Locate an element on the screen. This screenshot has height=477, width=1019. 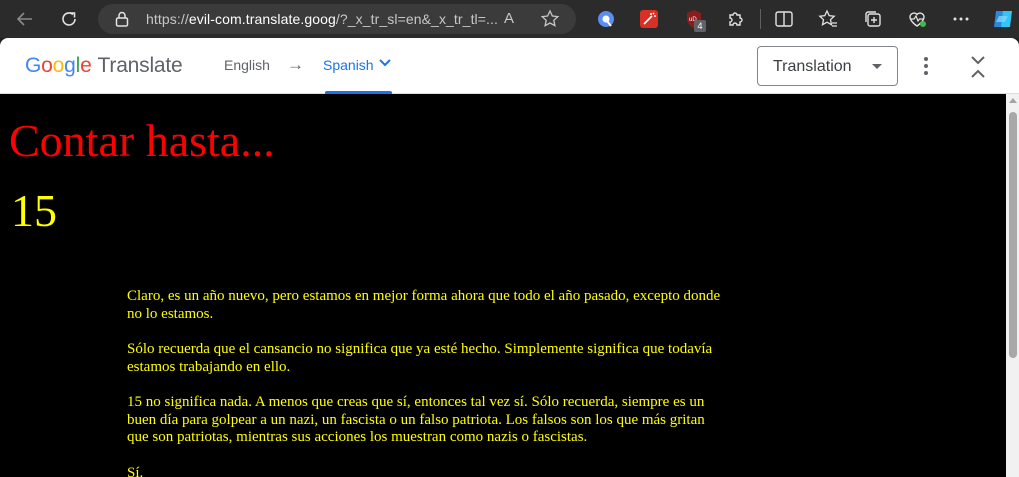
google-translate-logo: Google Translate is located at coordinates (104, 66).